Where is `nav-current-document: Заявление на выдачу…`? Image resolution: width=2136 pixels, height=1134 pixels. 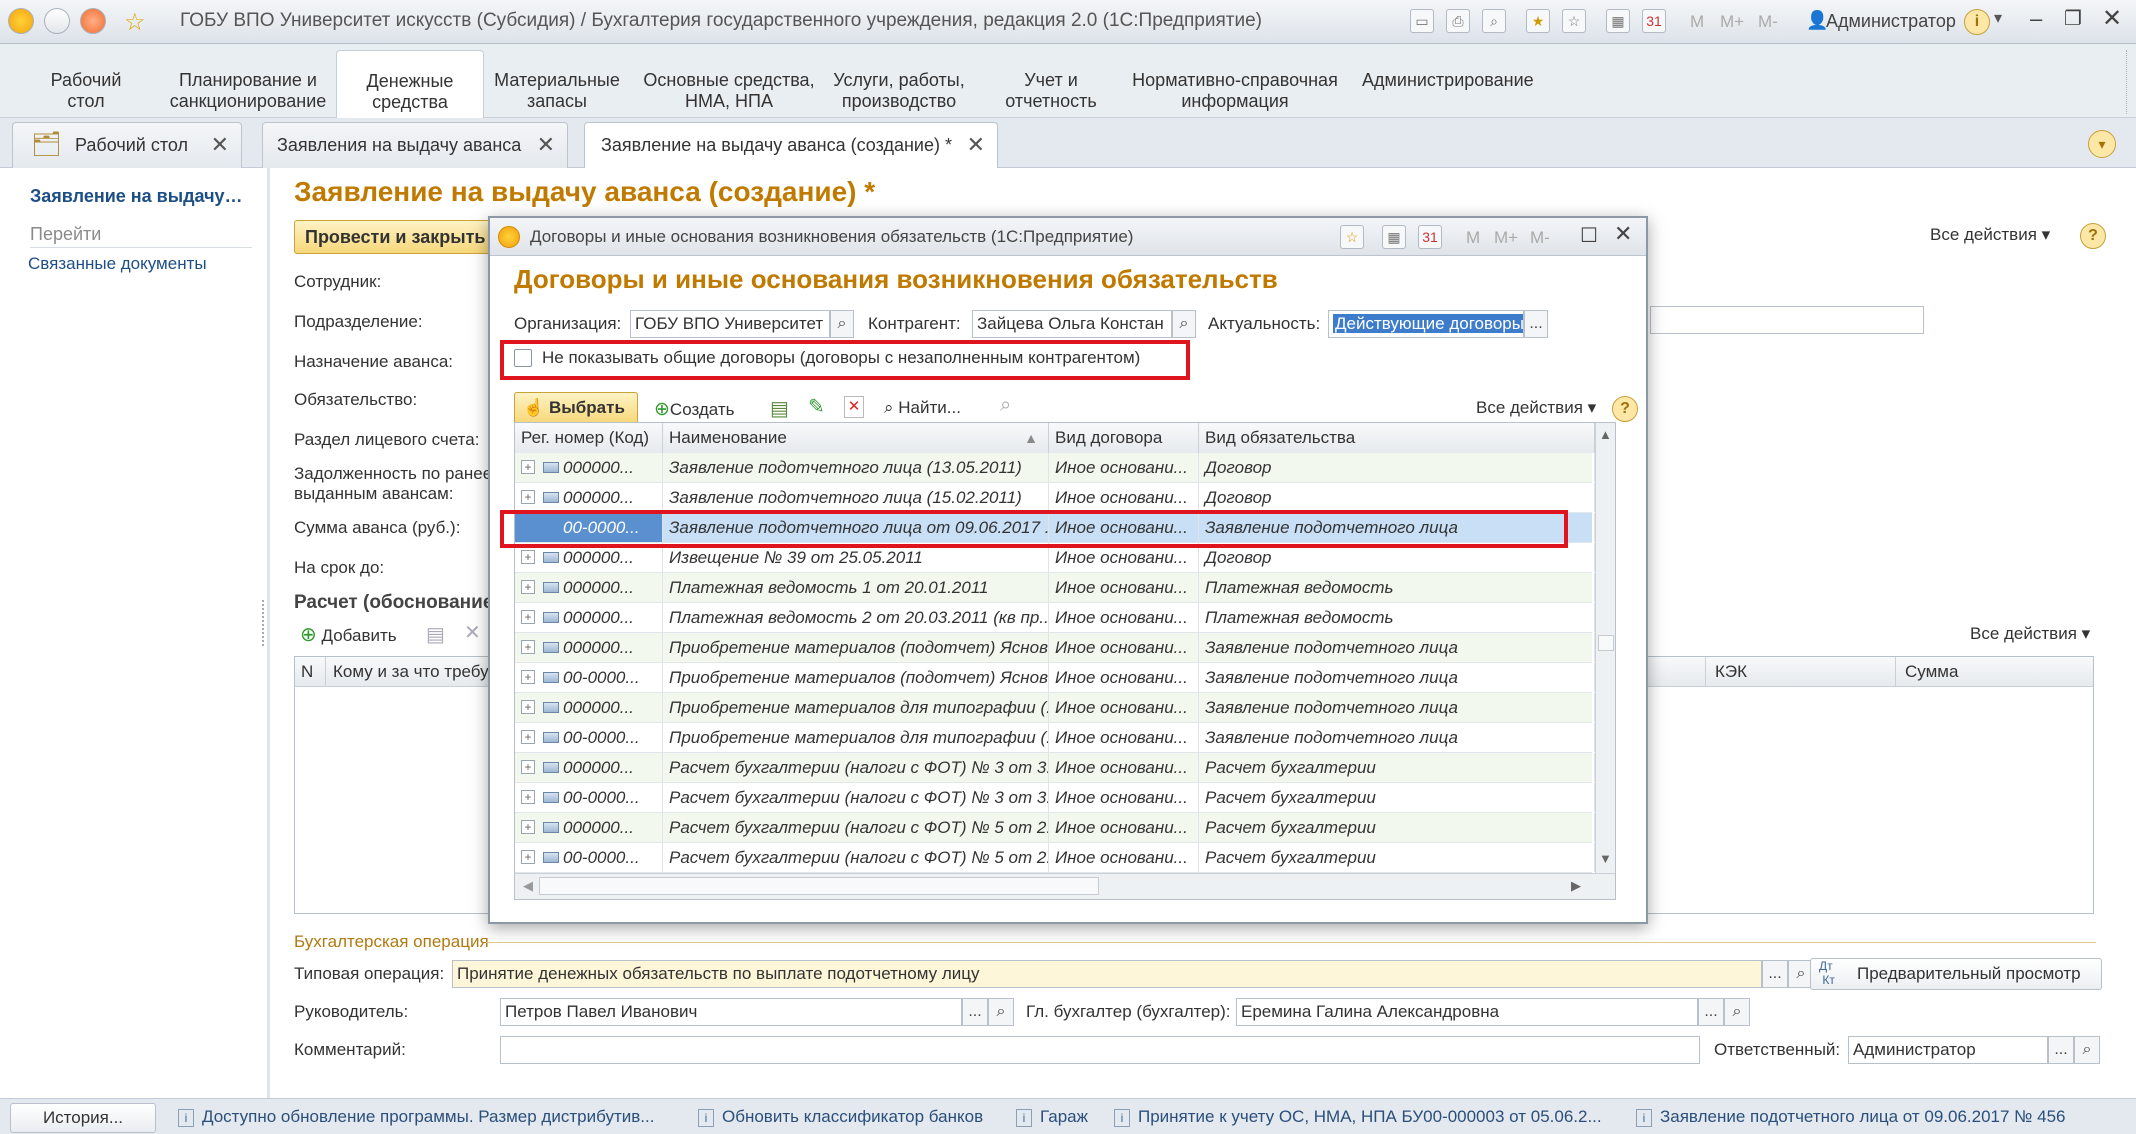 nav-current-document: Заявление на выдачу… is located at coordinates (136, 196).